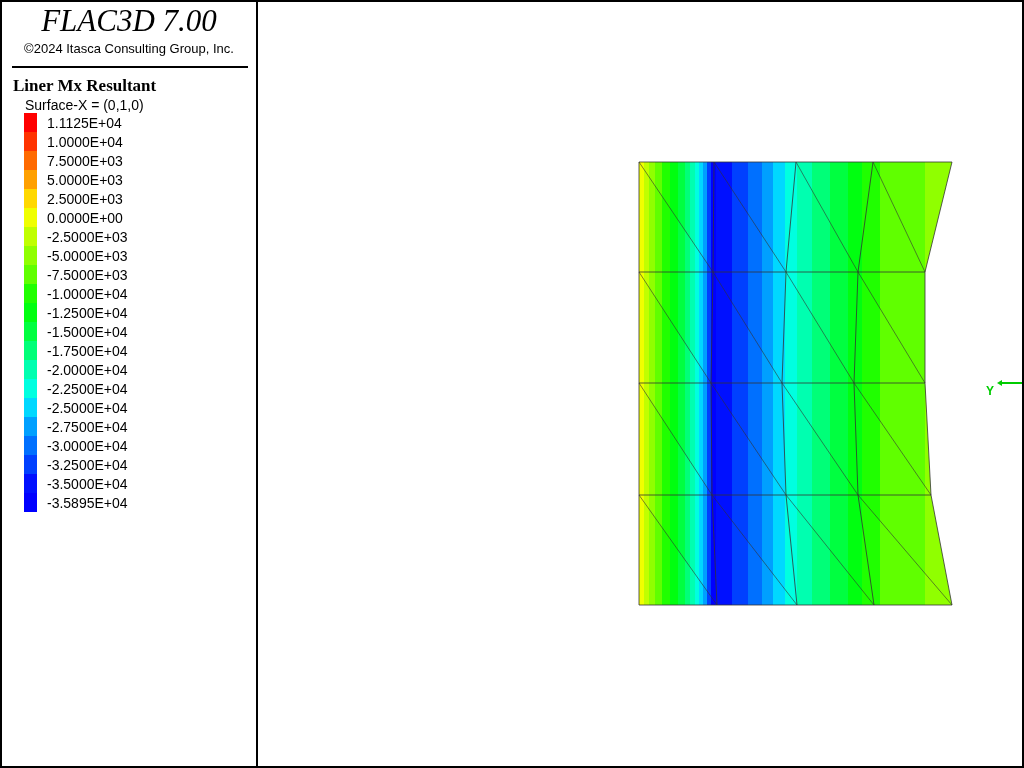 The image size is (1024, 768). What do you see at coordinates (87, 236) in the screenshot?
I see `legend-value: -2.5000E+03` at bounding box center [87, 236].